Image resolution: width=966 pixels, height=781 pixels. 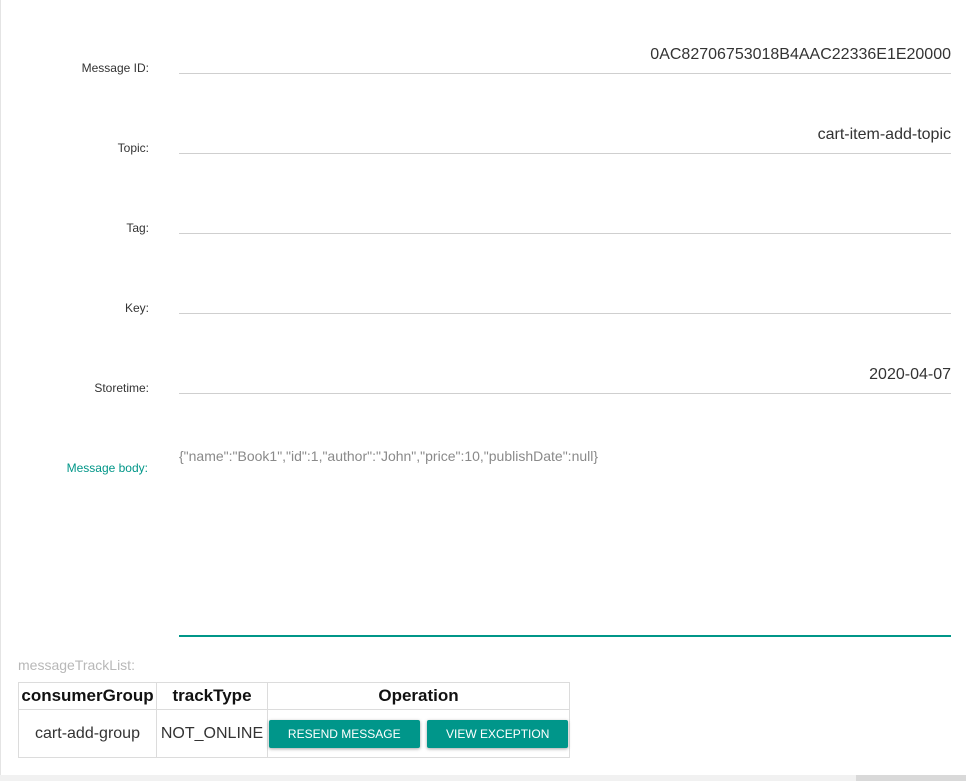 What do you see at coordinates (911, 778) in the screenshot?
I see `scrollbar-thumb` at bounding box center [911, 778].